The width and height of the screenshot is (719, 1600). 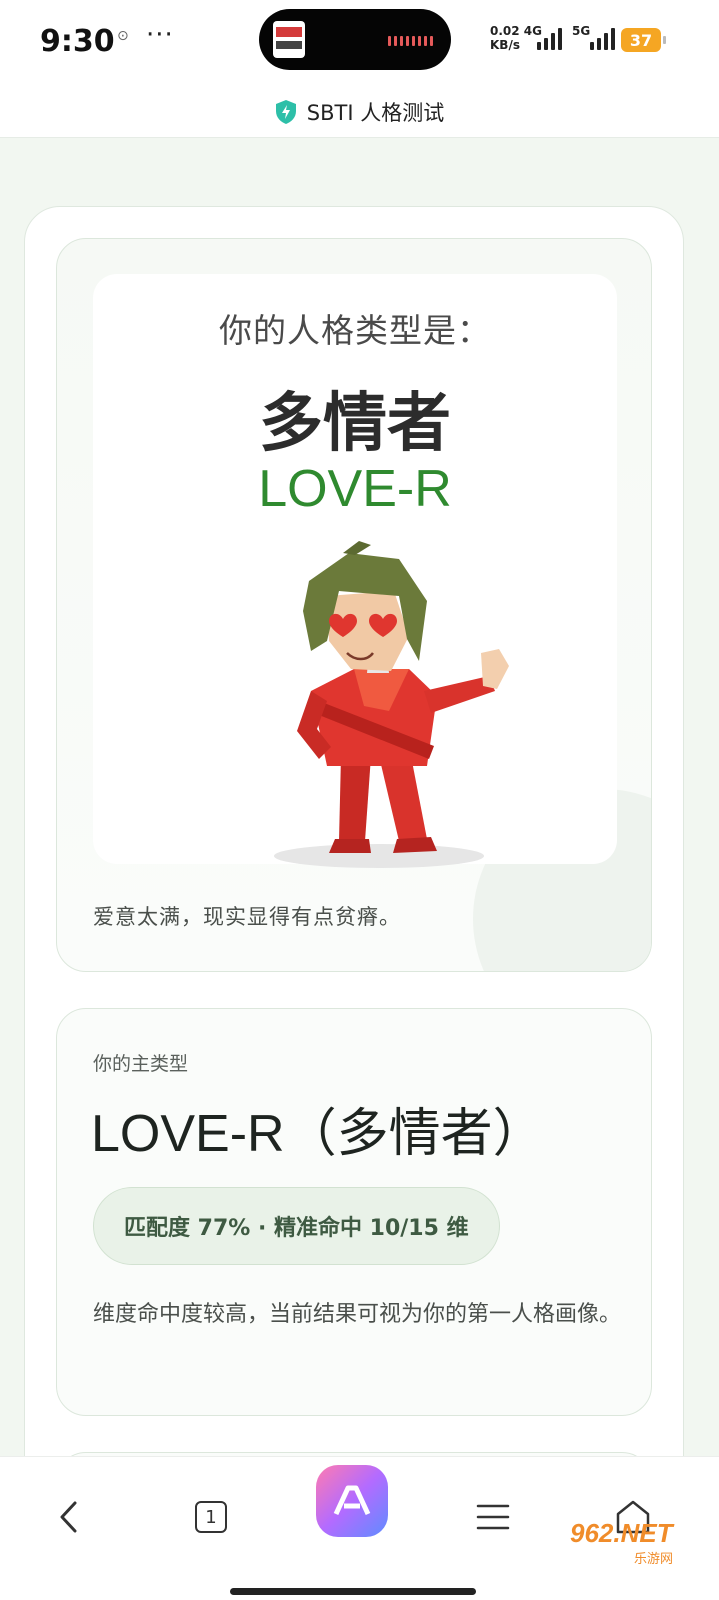 What do you see at coordinates (391, 704) in the screenshot?
I see `lover-character-illustration` at bounding box center [391, 704].